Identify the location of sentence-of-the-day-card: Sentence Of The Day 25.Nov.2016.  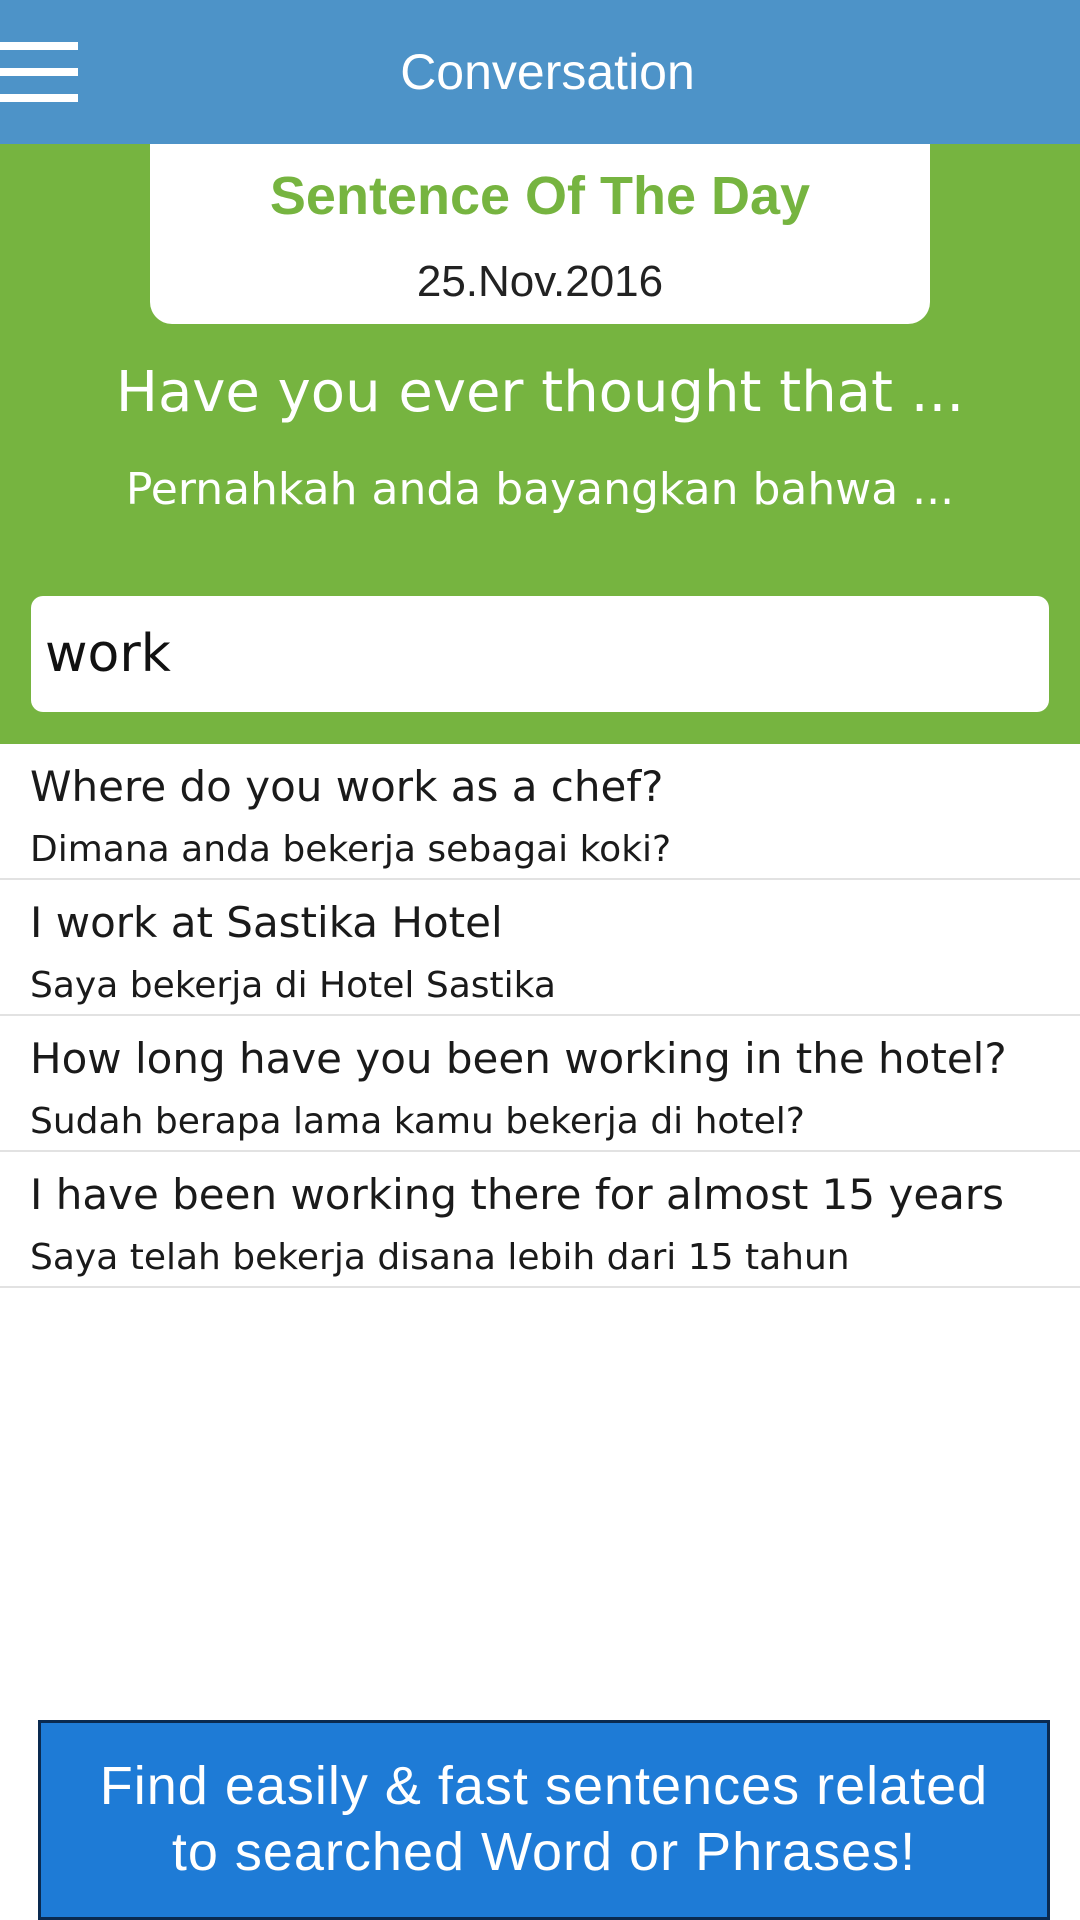
(540, 234).